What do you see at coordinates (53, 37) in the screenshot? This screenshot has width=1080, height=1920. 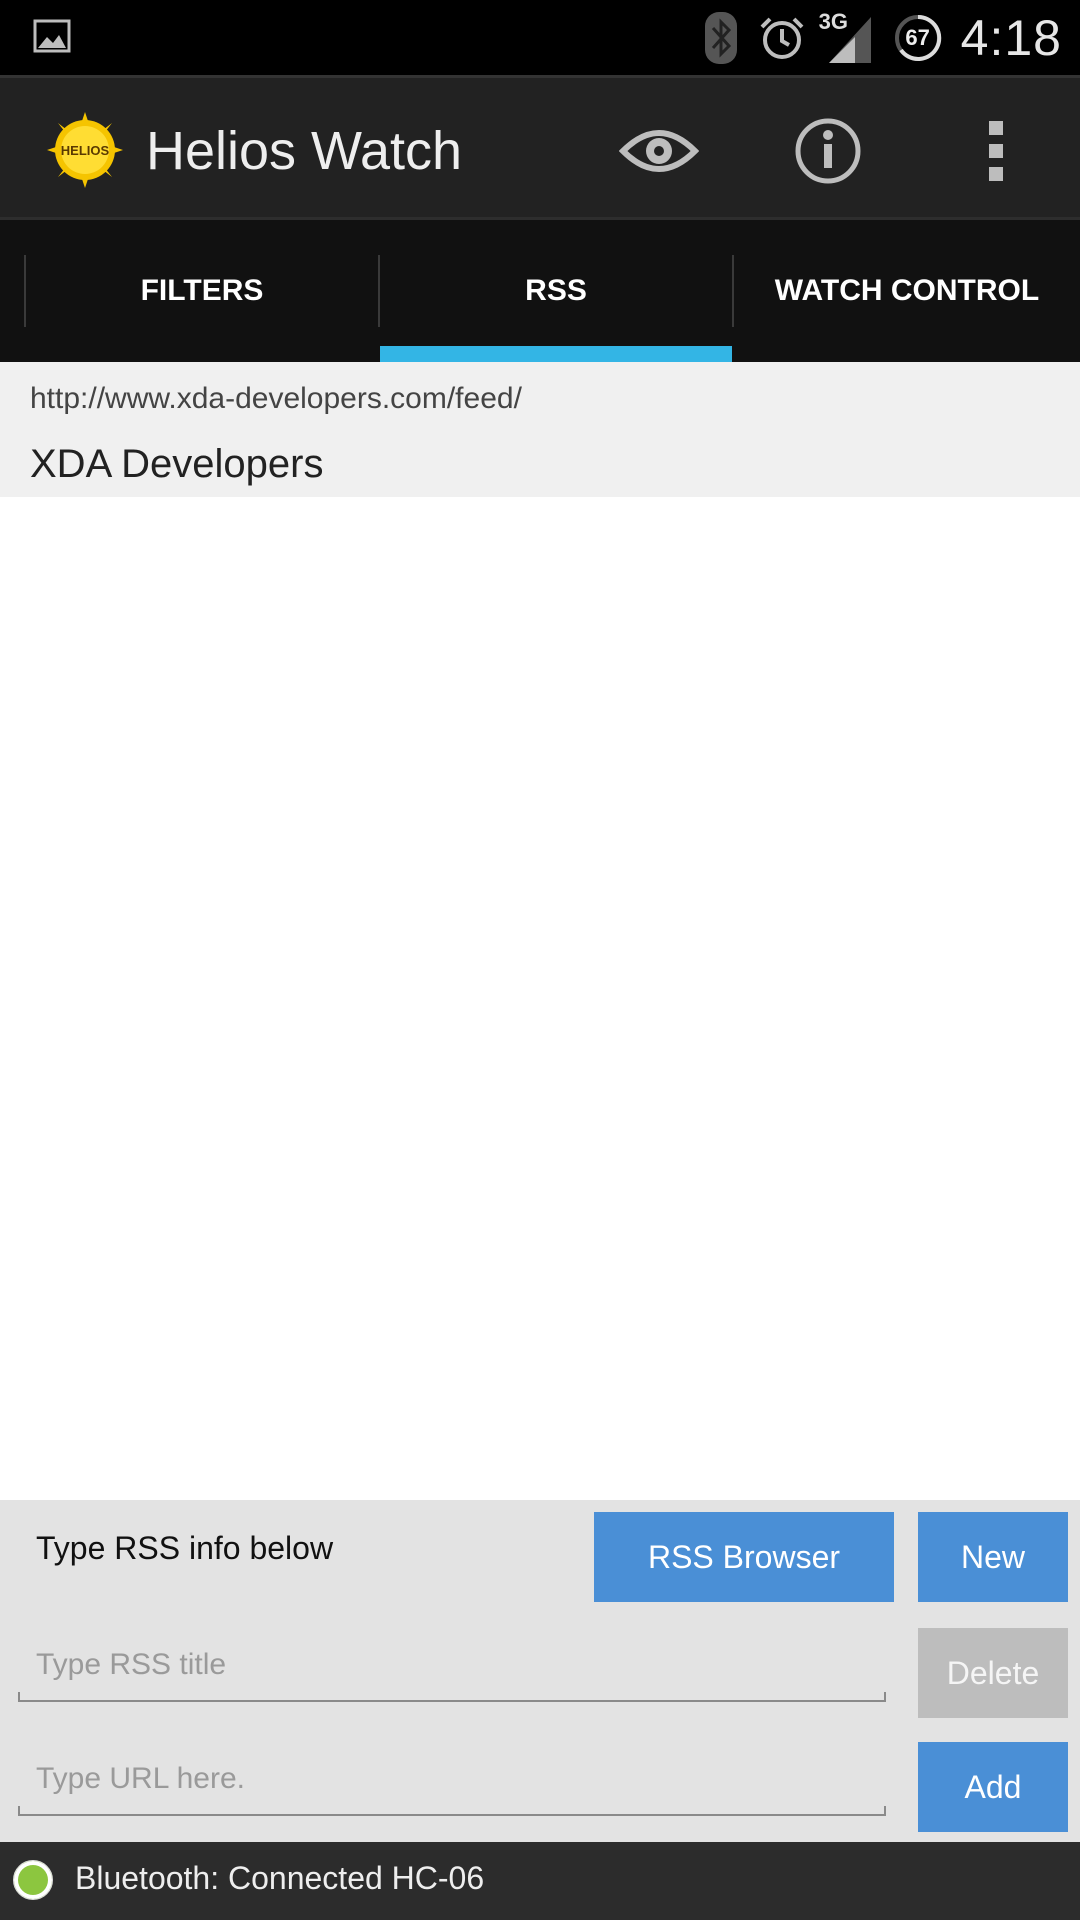 I see `image-notification-icon` at bounding box center [53, 37].